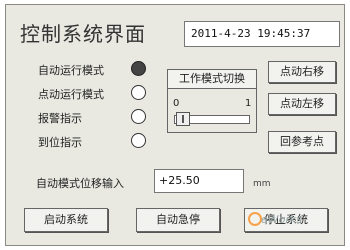  What do you see at coordinates (71, 70) in the screenshot?
I see `indicator-label-auto: 自动运行模式` at bounding box center [71, 70].